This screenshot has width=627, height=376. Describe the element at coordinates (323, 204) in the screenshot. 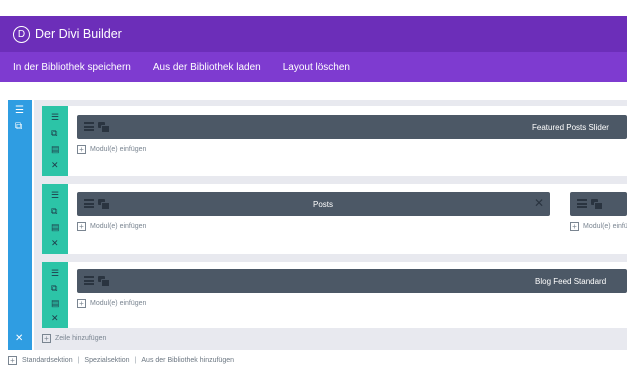

I see `module-label: Posts` at that location.